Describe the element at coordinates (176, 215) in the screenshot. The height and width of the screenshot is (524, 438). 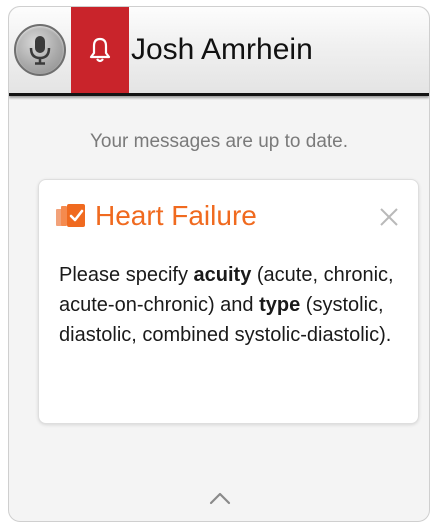
I see `card-title: Heart Failure` at that location.